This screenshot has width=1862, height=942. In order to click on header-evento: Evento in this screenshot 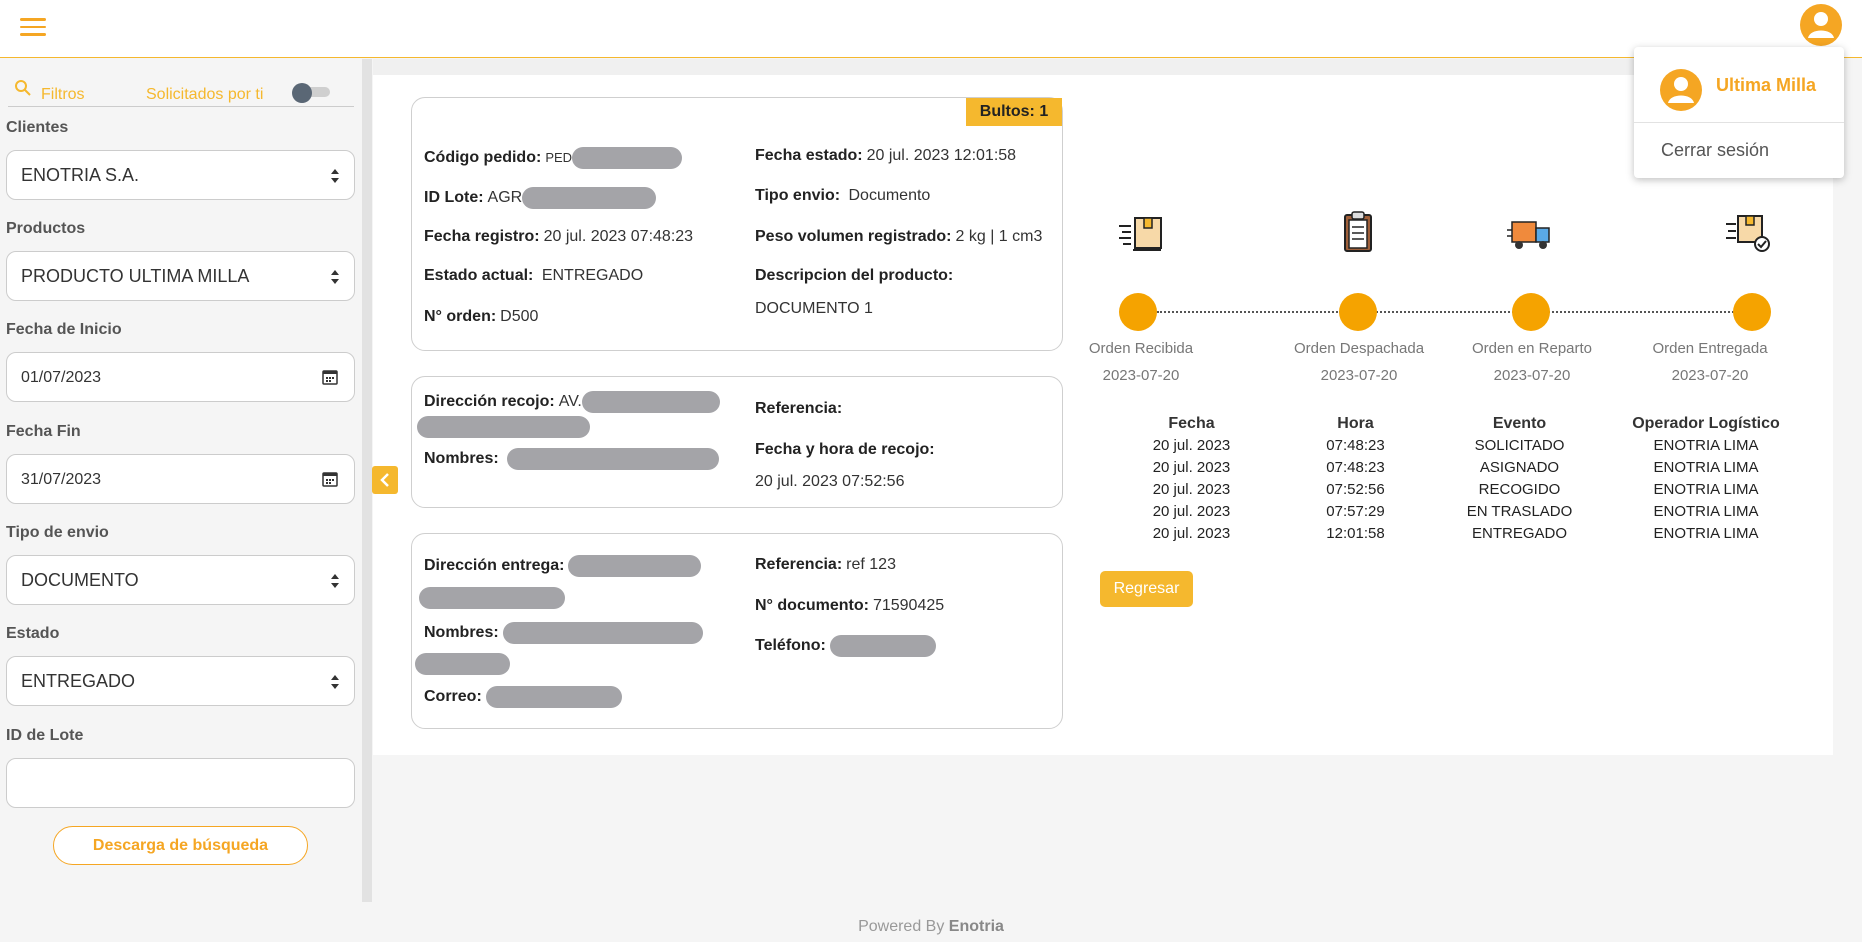, I will do `click(1519, 423)`.